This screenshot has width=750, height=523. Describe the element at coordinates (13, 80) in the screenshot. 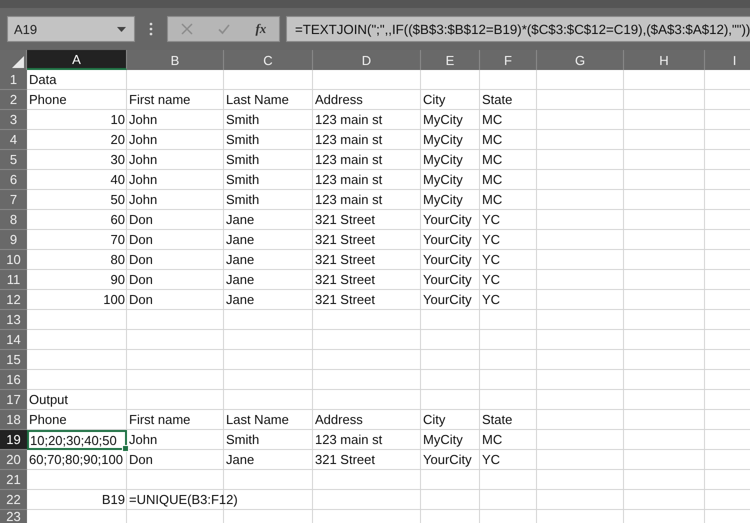

I see `row-header: 1` at that location.